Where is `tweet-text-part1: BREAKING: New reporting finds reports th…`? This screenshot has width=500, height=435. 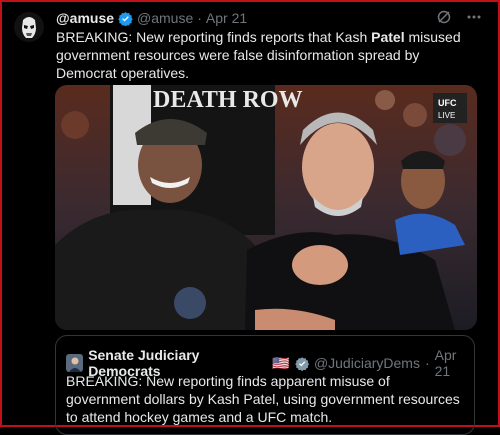 tweet-text-part1: BREAKING: New reporting finds reports th… is located at coordinates (214, 37).